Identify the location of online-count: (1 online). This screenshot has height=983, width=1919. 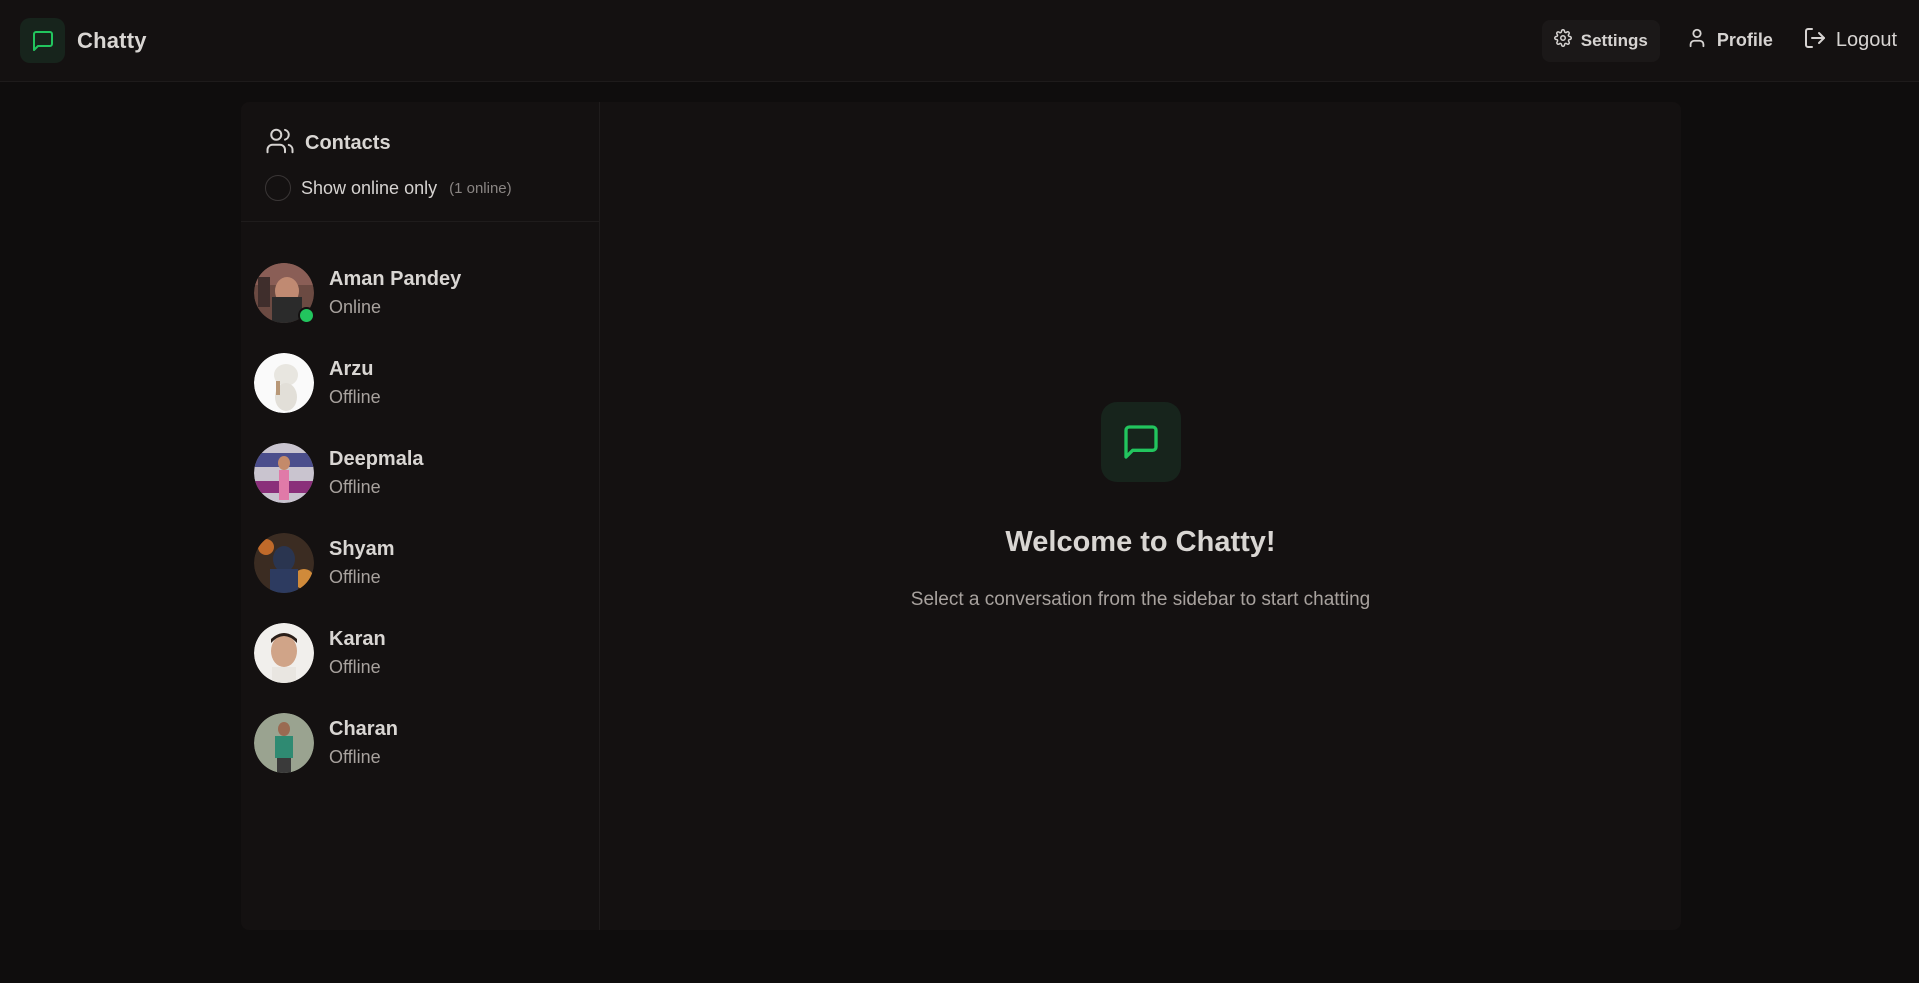
(480, 188).